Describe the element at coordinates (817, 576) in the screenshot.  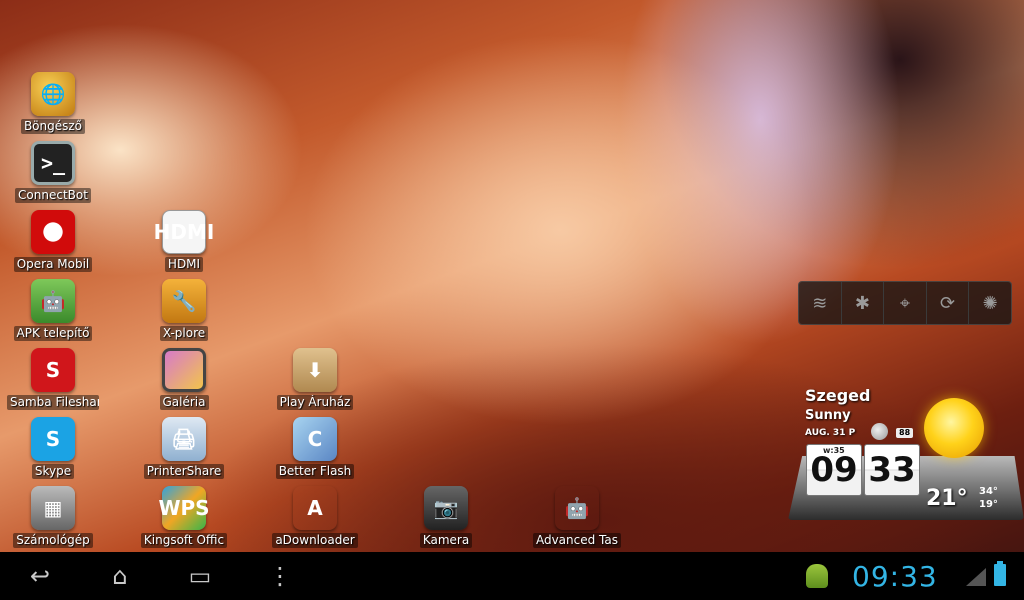
I see `android-notification-icon` at that location.